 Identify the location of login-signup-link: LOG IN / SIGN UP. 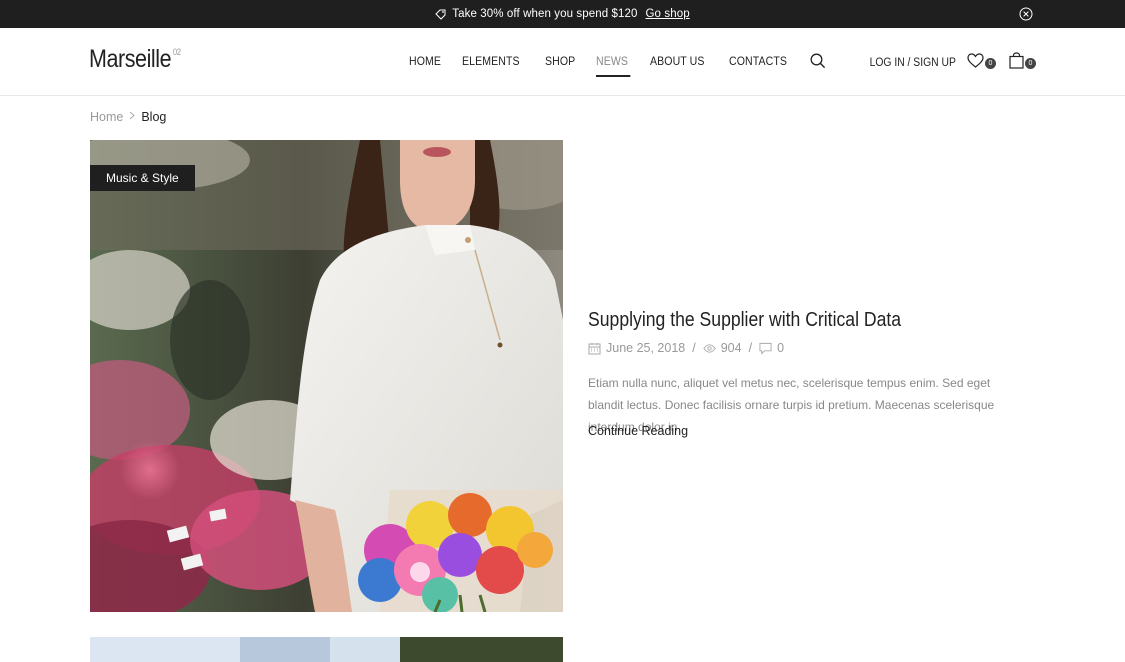
(913, 63).